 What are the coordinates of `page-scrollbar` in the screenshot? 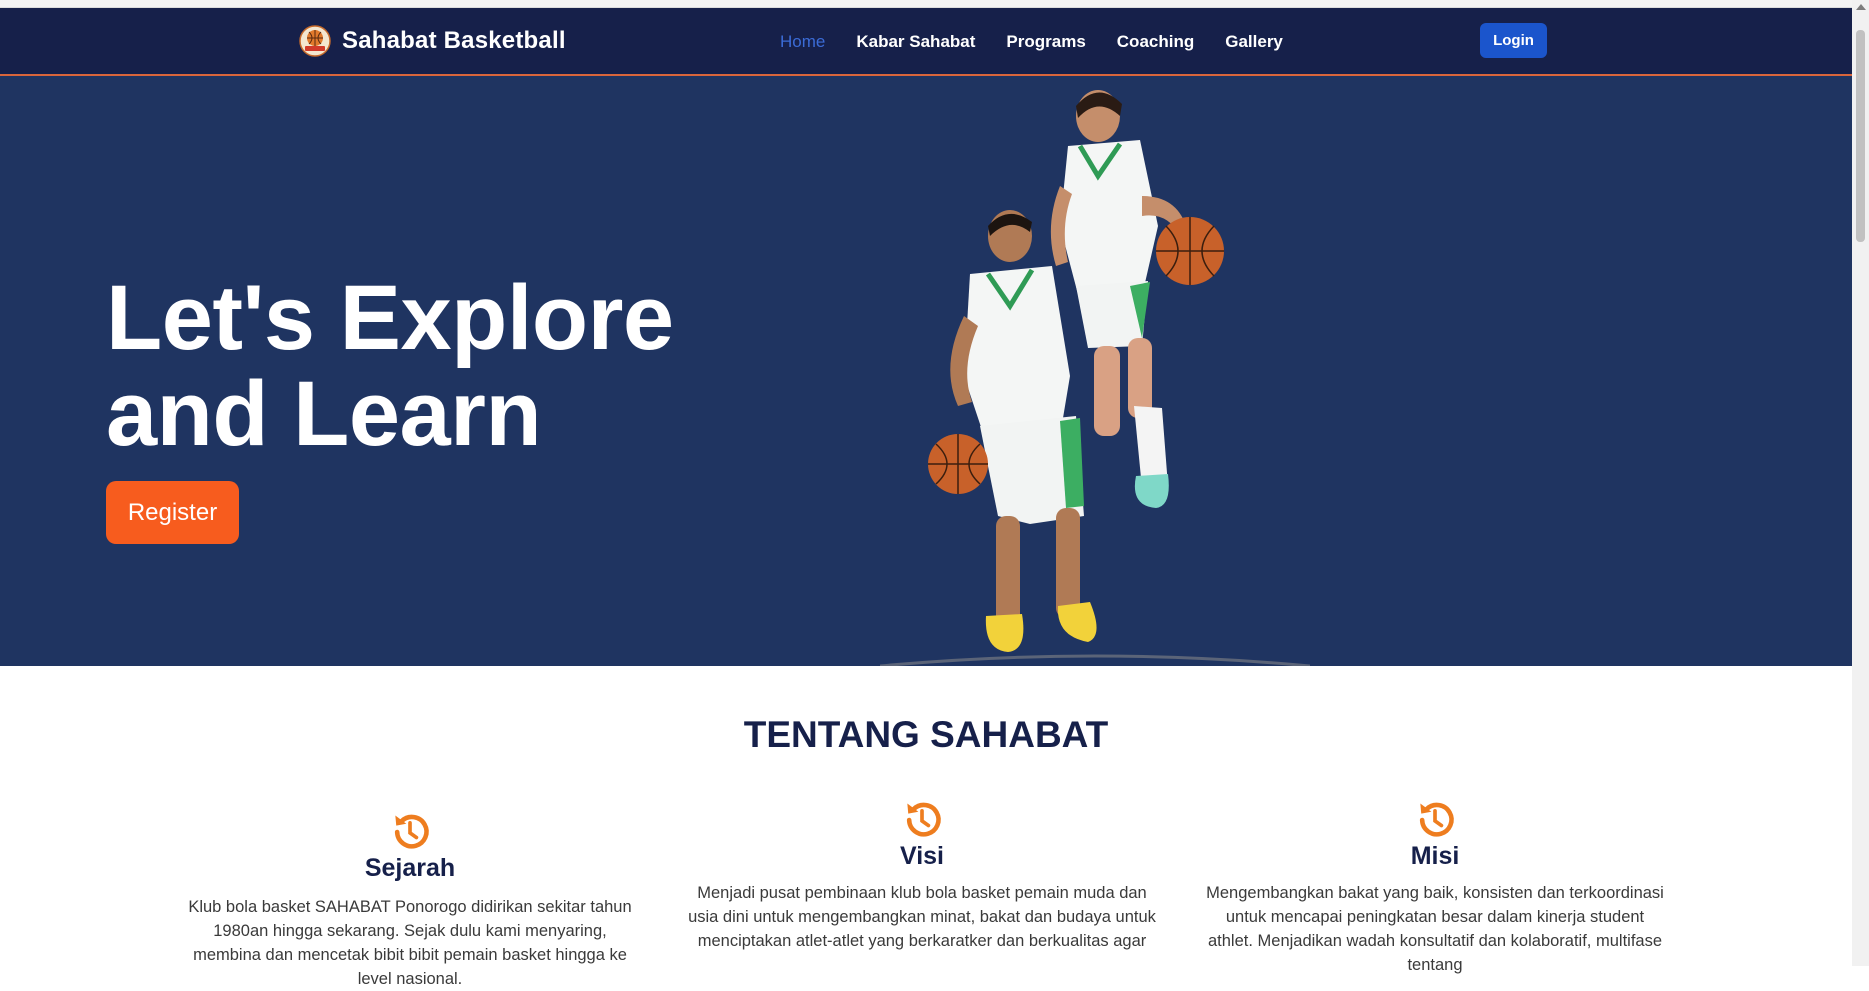 It's located at (1860, 483).